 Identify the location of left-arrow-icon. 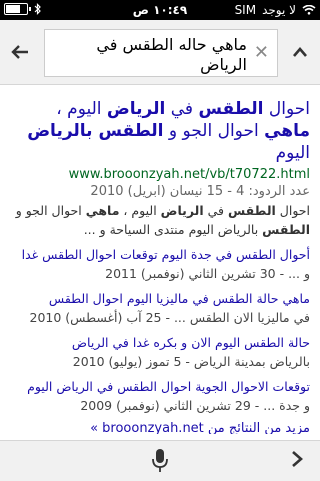
(19, 52).